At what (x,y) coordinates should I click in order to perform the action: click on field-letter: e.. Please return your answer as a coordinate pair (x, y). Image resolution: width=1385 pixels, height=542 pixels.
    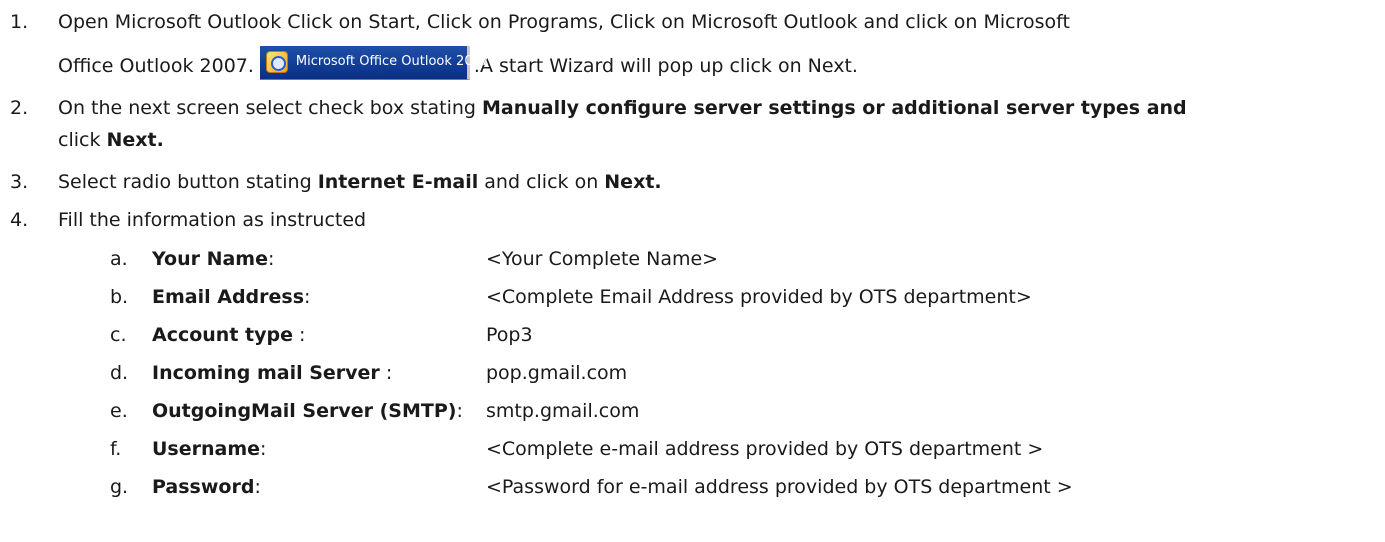
    Looking at the image, I should click on (119, 411).